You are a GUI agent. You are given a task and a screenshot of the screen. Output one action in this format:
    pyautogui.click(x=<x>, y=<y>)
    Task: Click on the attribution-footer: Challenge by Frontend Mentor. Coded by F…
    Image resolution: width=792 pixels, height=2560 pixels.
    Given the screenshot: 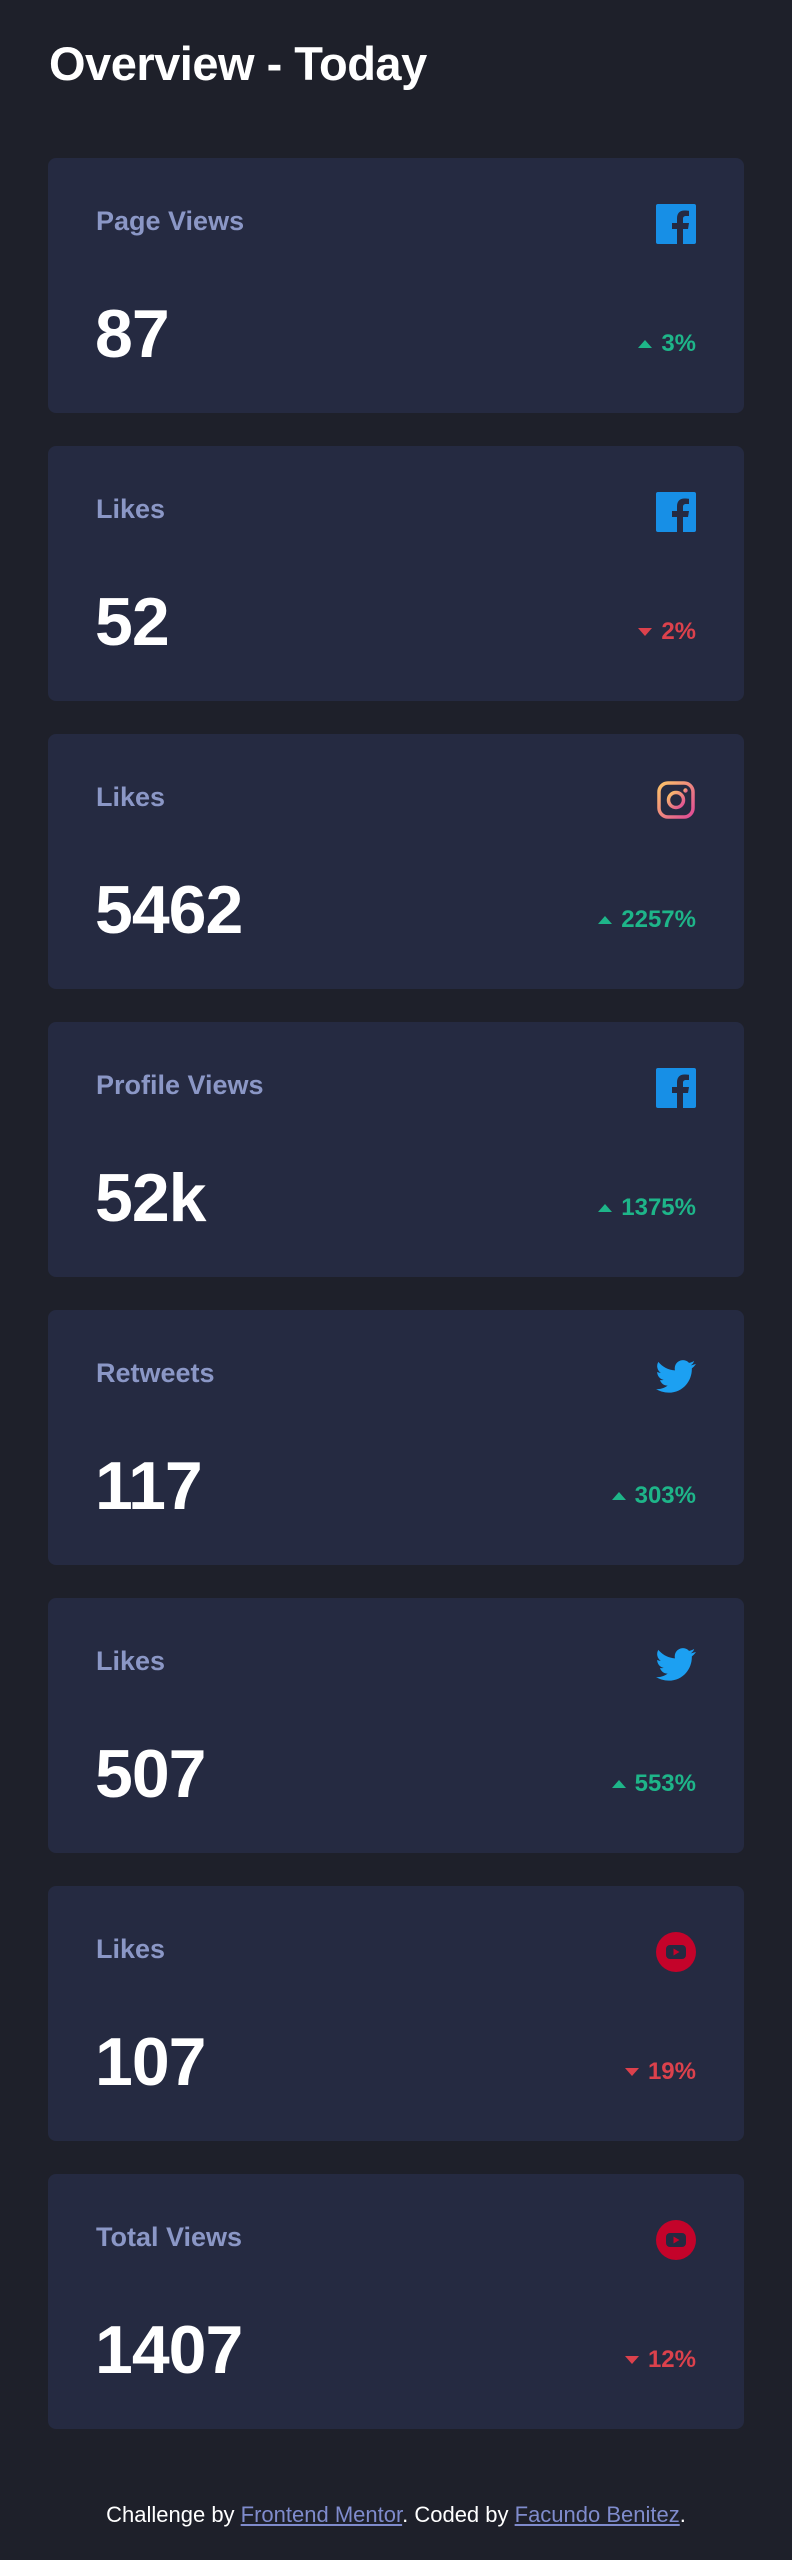 What is the action you would take?
    pyautogui.click(x=396, y=2515)
    